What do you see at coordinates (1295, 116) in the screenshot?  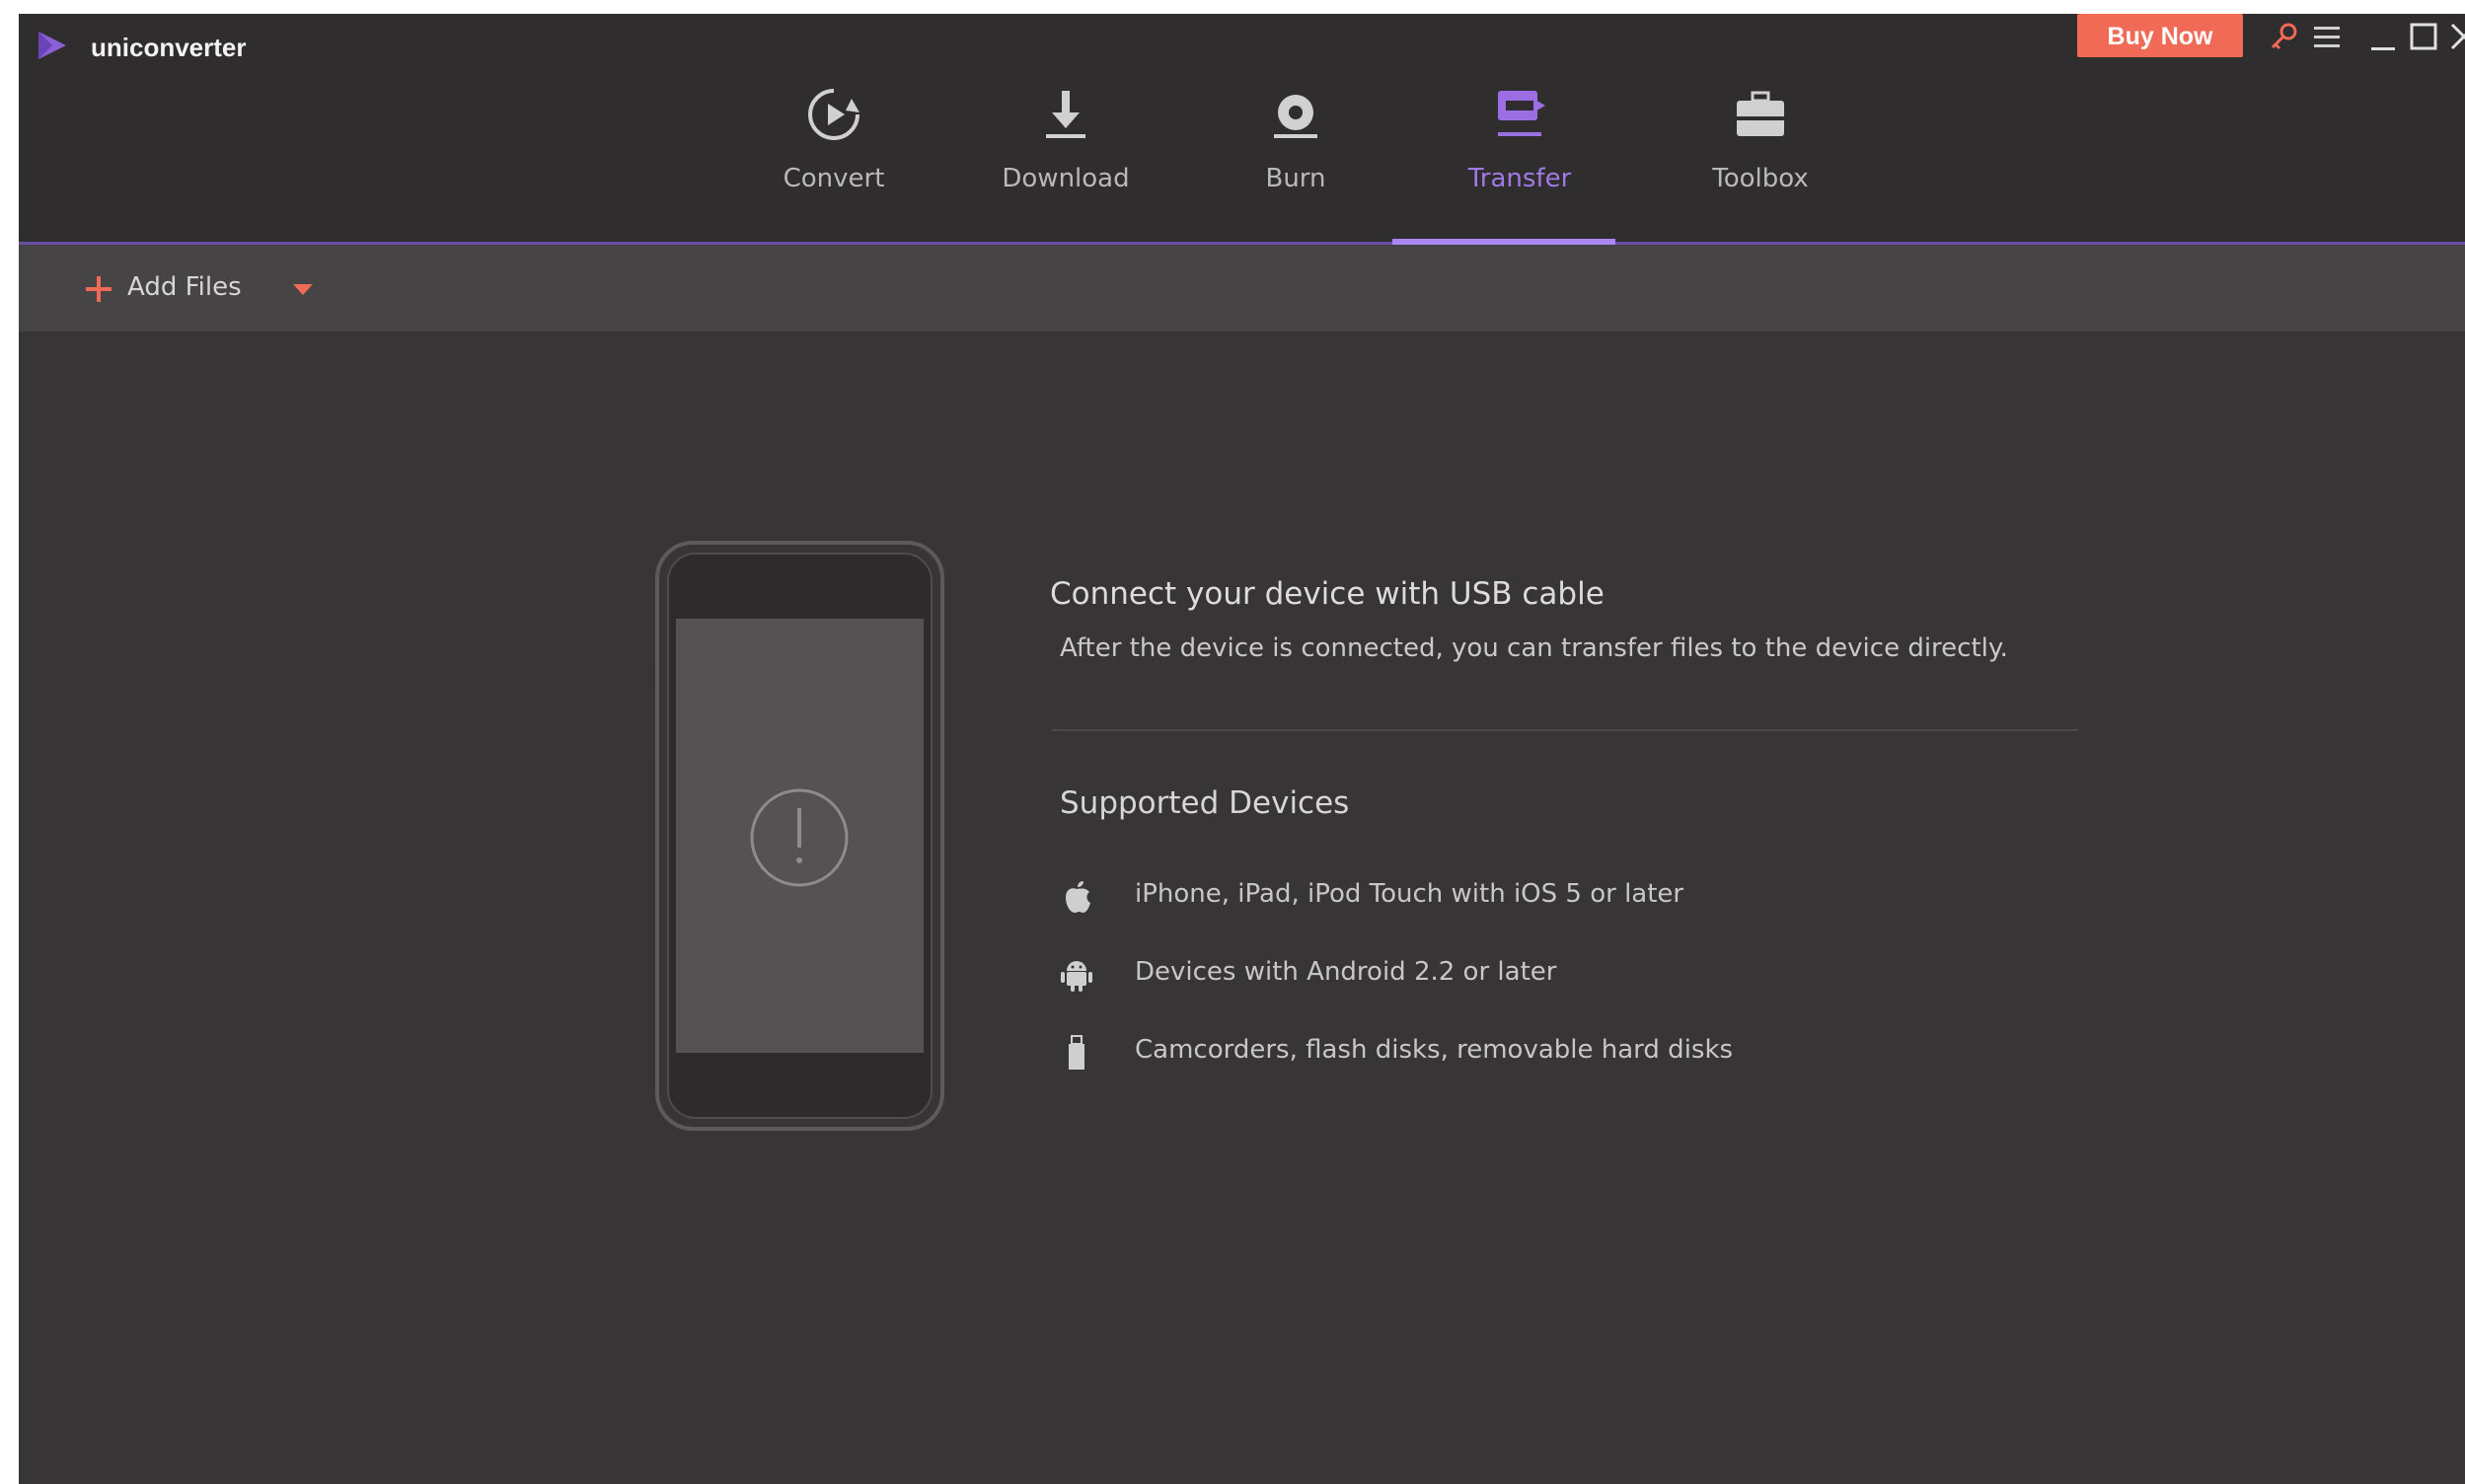 I see `burn-icon` at bounding box center [1295, 116].